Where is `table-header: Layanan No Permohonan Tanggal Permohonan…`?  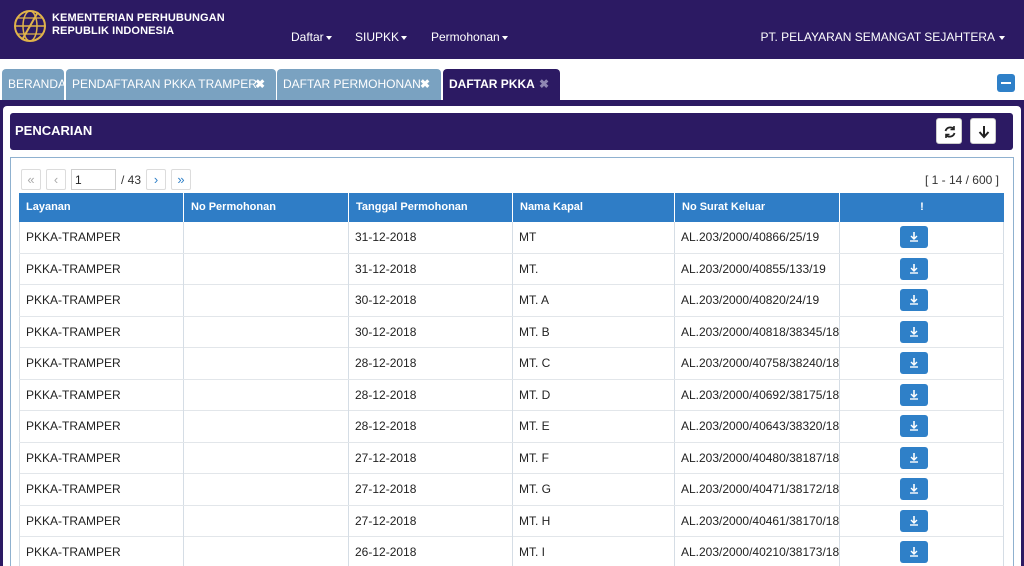 table-header: Layanan No Permohonan Tanggal Permohonan… is located at coordinates (511, 207).